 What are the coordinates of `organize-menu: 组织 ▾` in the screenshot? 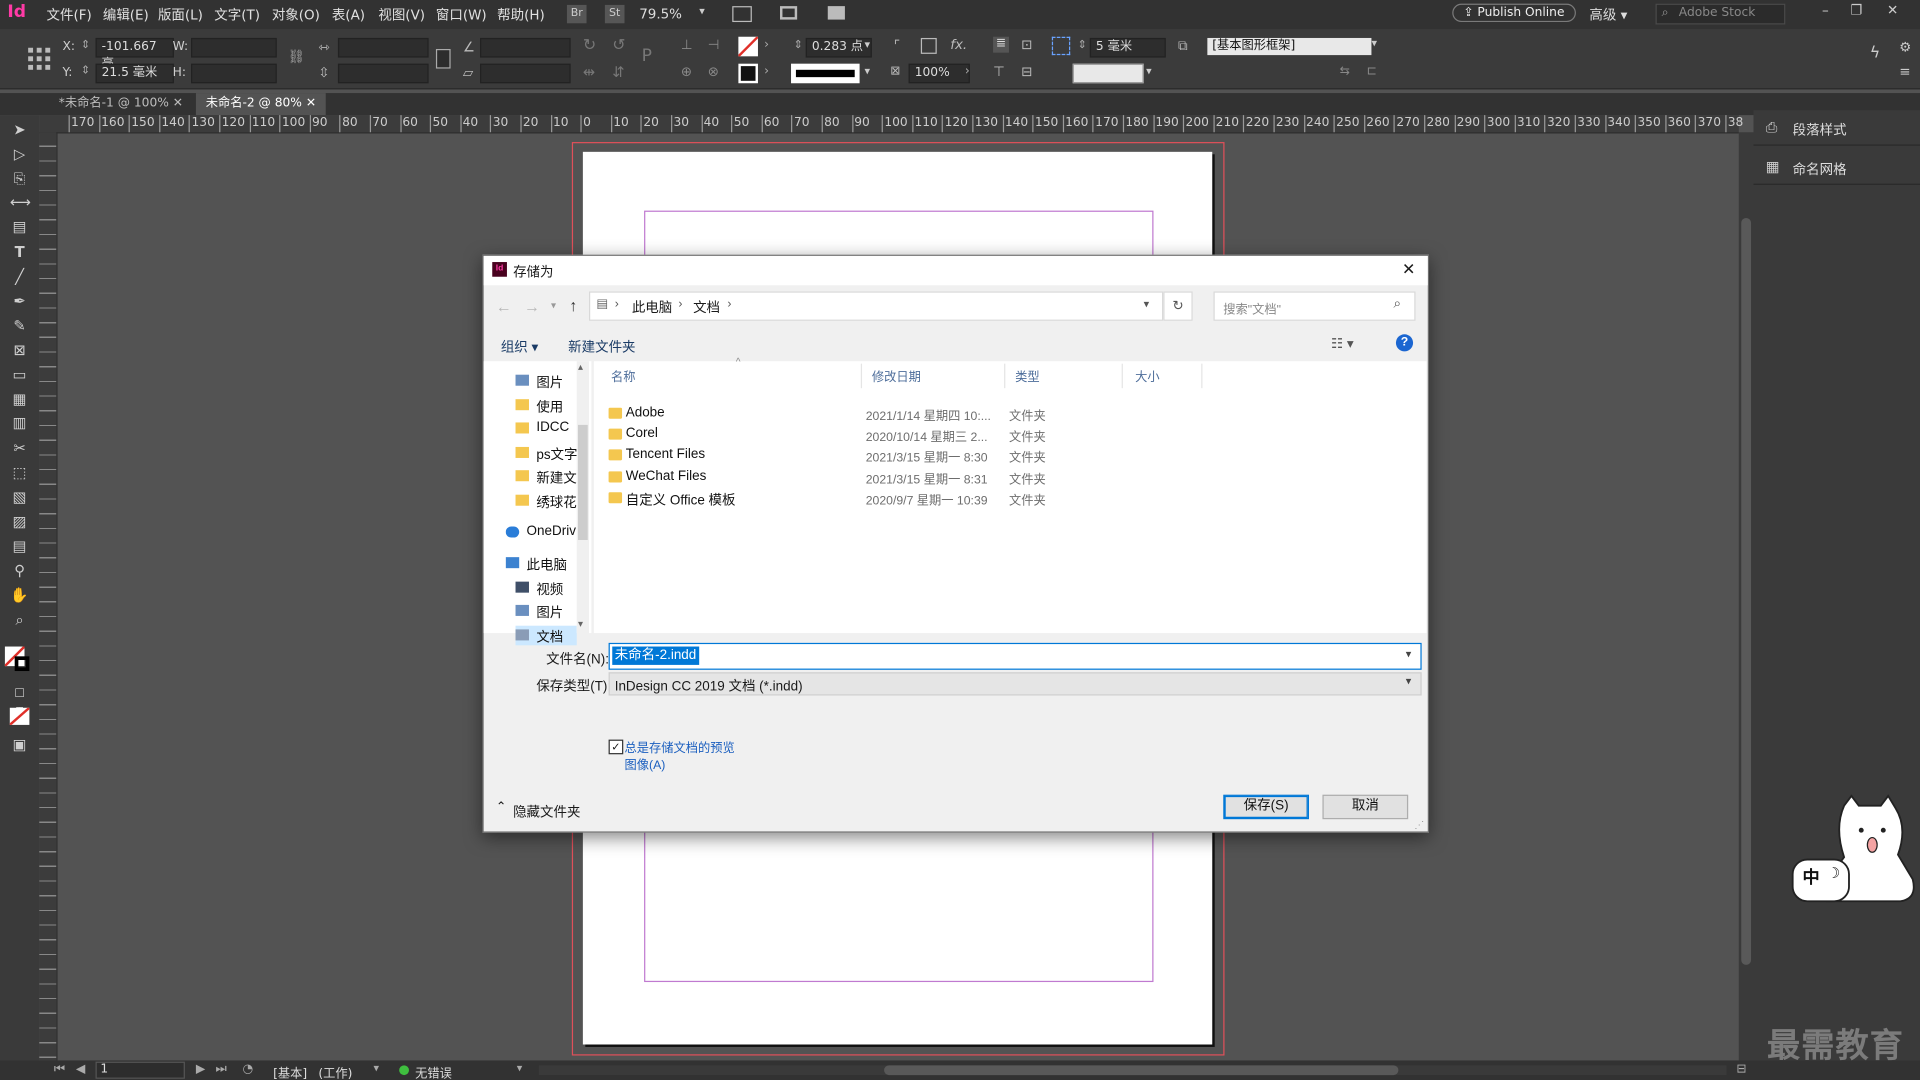 It's located at (519, 347).